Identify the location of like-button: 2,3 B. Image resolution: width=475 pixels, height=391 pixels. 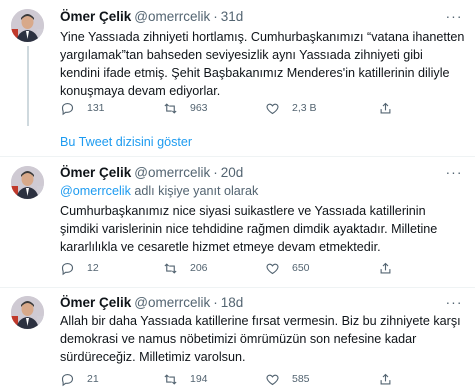
(291, 108).